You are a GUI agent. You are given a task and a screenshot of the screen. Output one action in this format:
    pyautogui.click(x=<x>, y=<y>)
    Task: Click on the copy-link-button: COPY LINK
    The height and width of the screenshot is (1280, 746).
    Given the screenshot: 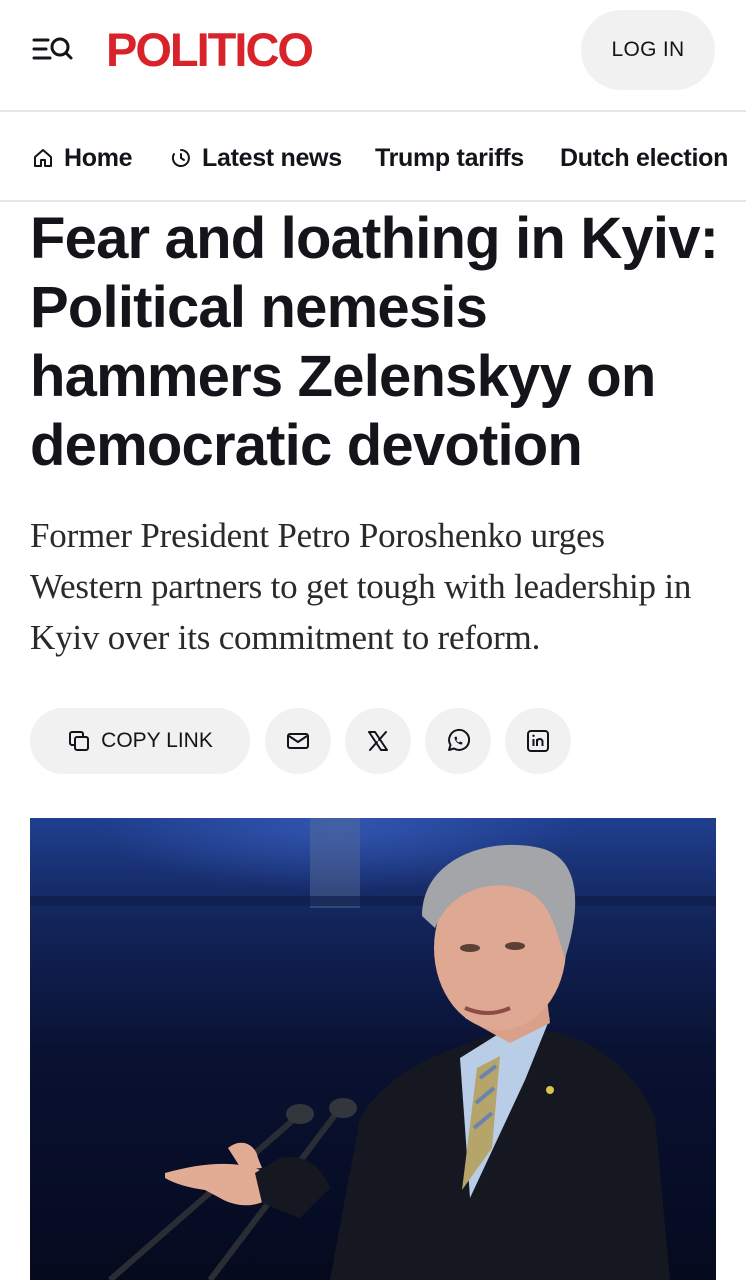 What is the action you would take?
    pyautogui.click(x=140, y=741)
    